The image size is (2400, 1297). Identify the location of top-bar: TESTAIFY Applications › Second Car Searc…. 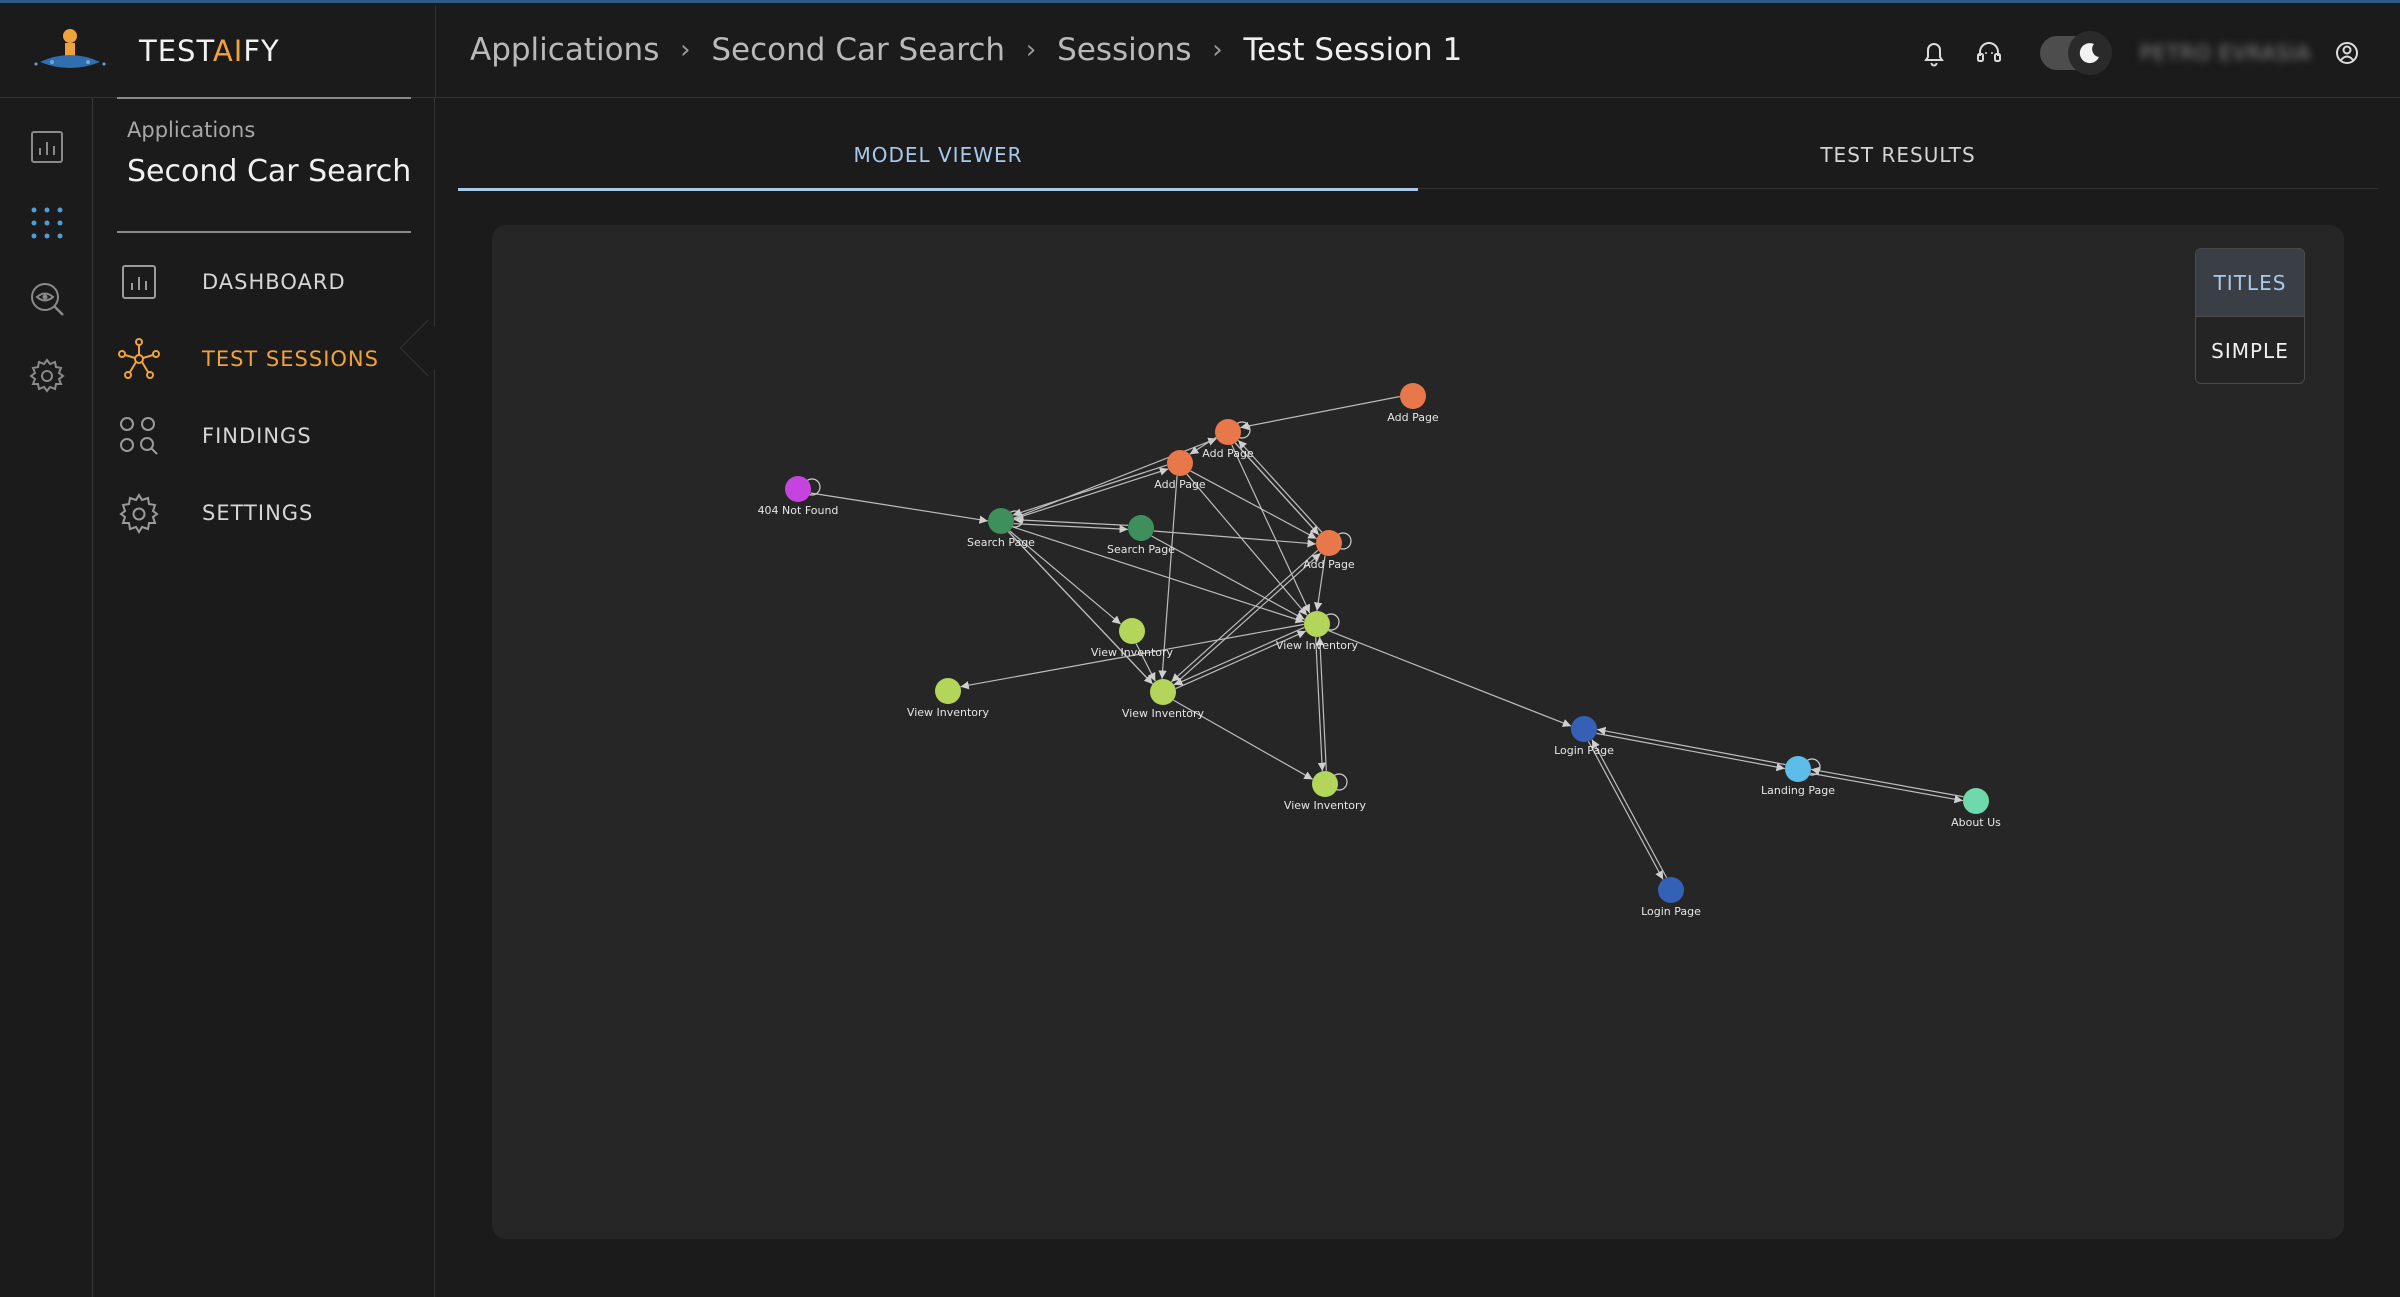
(1200, 52).